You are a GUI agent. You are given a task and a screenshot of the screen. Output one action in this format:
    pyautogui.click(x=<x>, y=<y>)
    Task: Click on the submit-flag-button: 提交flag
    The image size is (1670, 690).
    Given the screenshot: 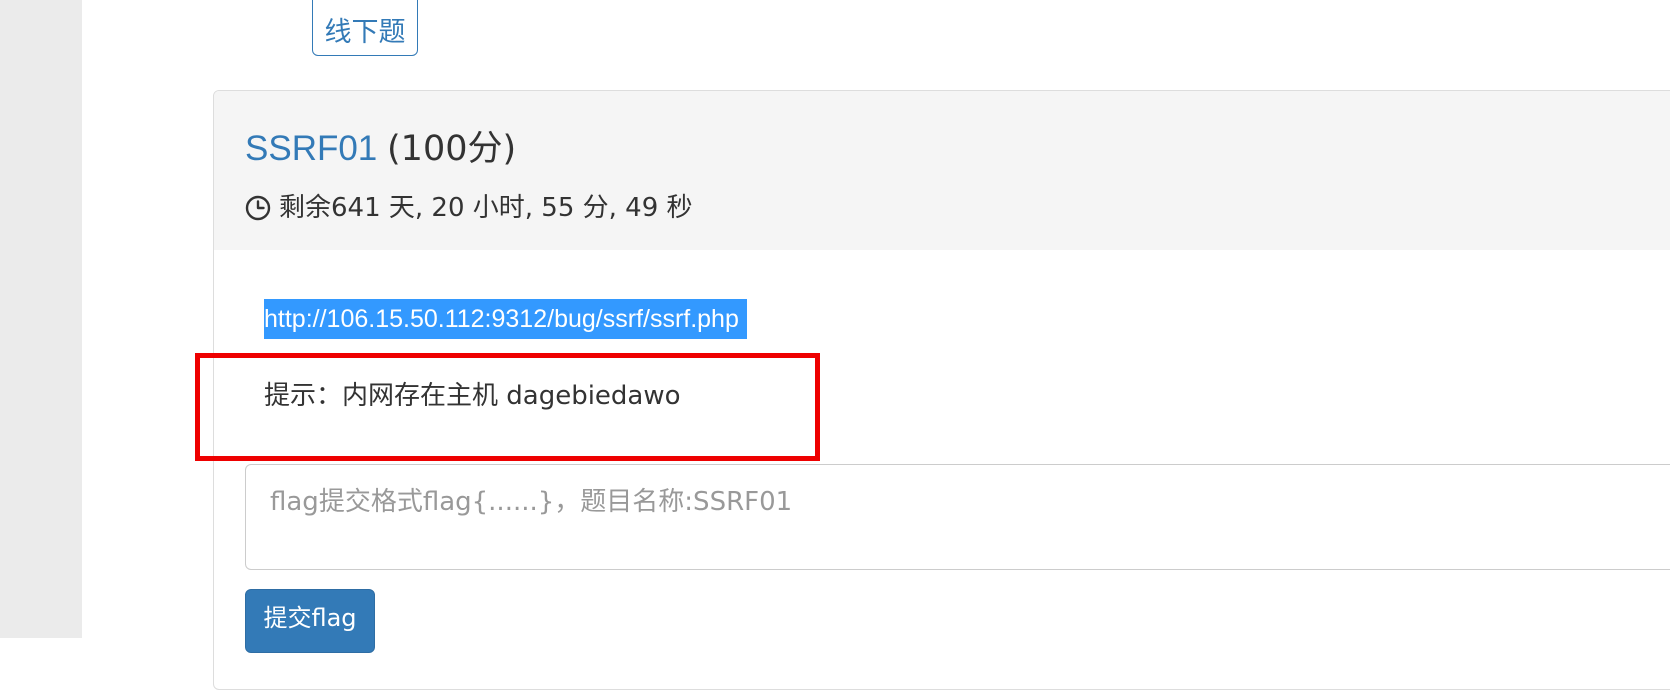 What is the action you would take?
    pyautogui.click(x=310, y=621)
    